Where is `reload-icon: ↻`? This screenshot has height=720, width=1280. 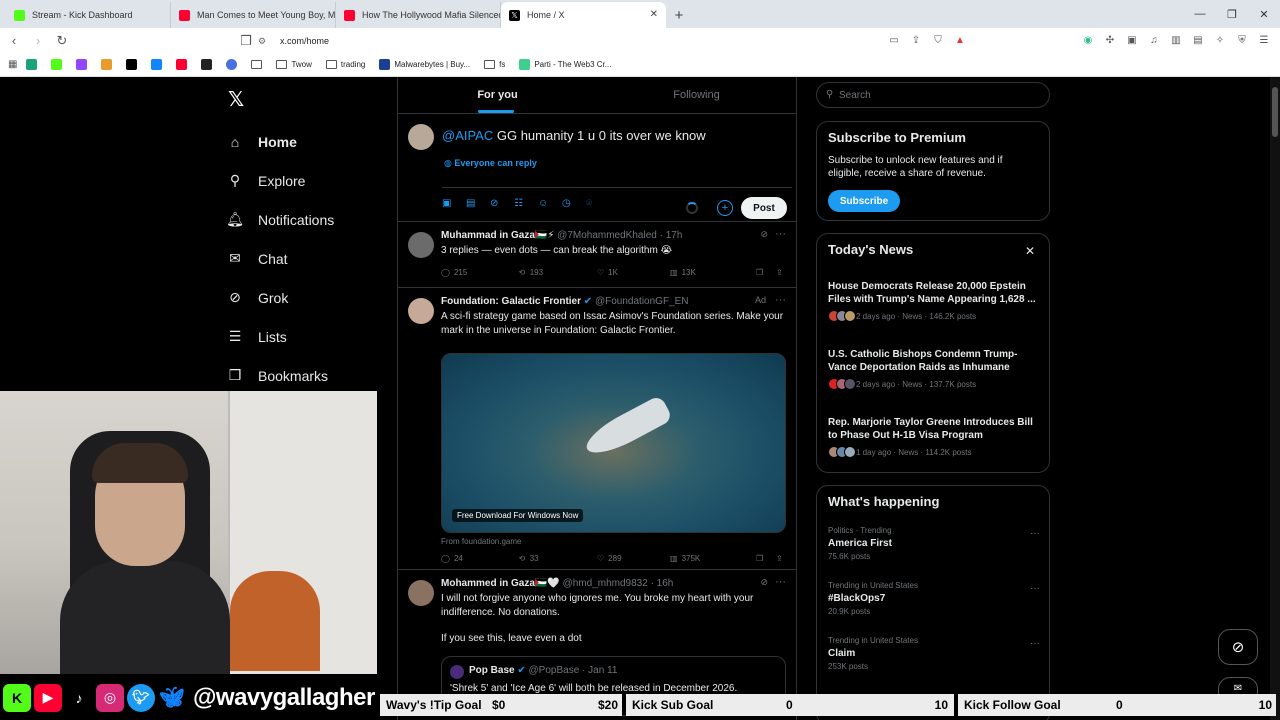 reload-icon: ↻ is located at coordinates (62, 41).